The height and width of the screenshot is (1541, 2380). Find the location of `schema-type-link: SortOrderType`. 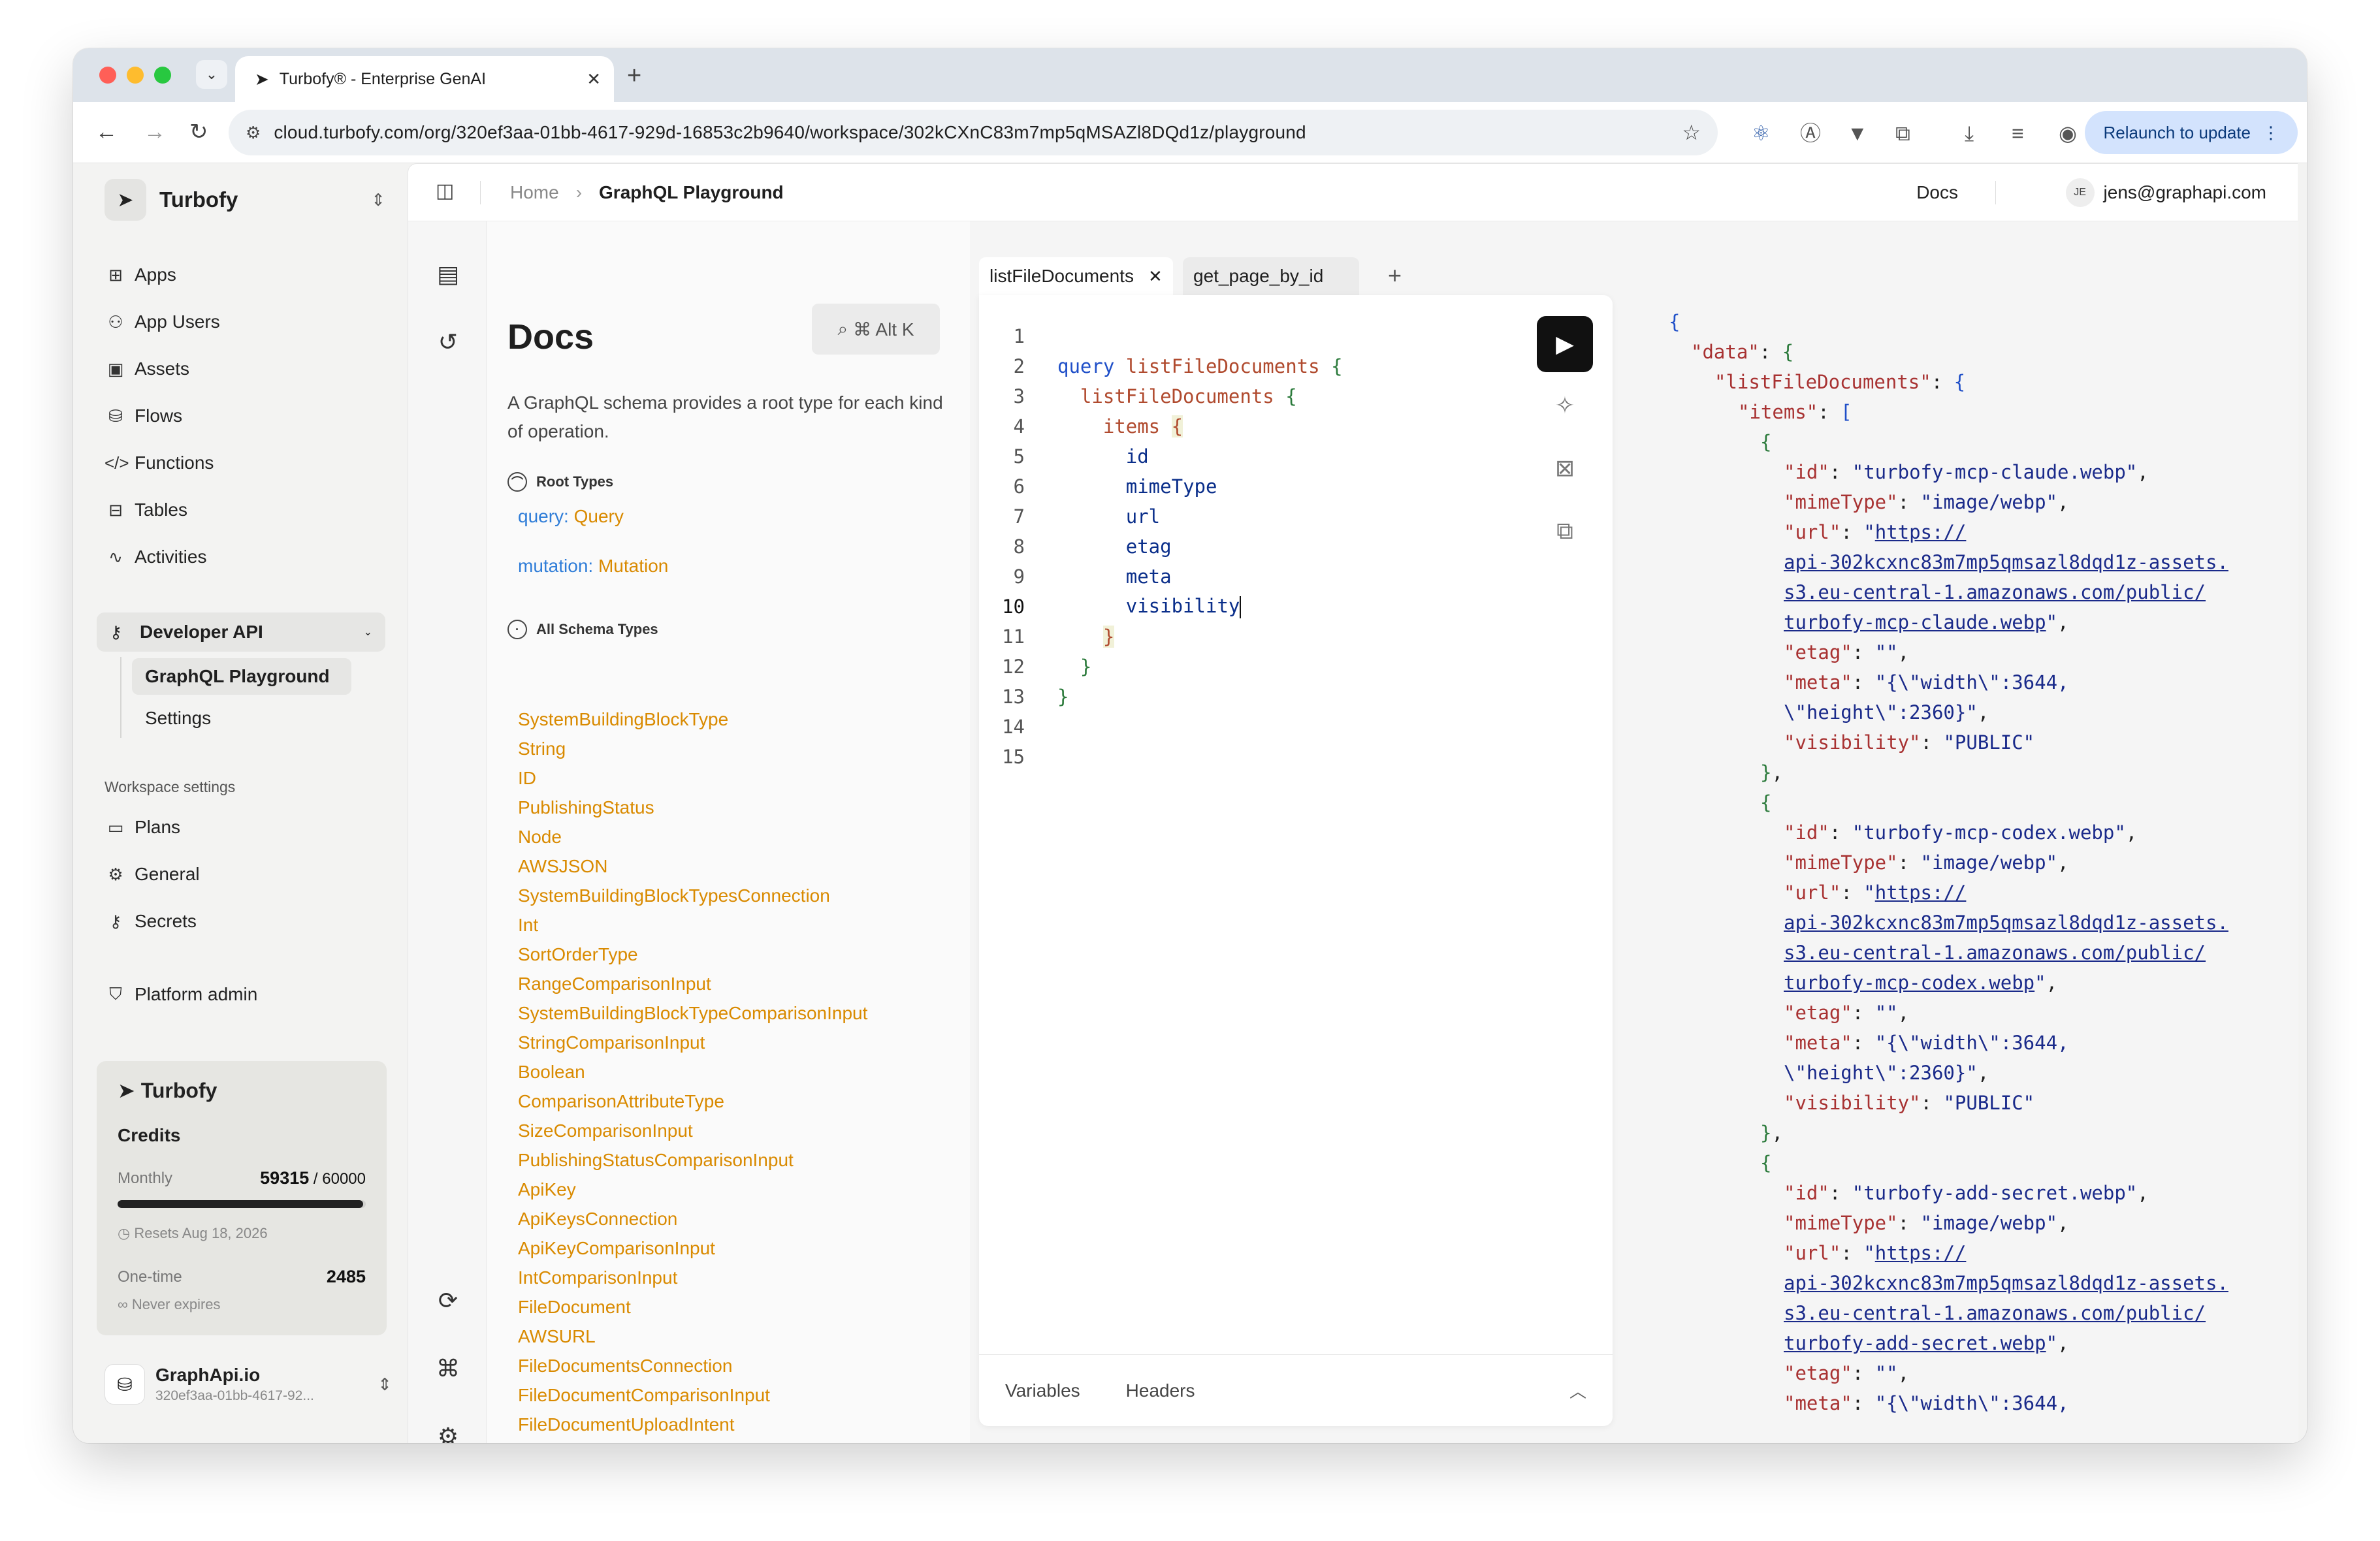

schema-type-link: SortOrderType is located at coordinates (696, 954).